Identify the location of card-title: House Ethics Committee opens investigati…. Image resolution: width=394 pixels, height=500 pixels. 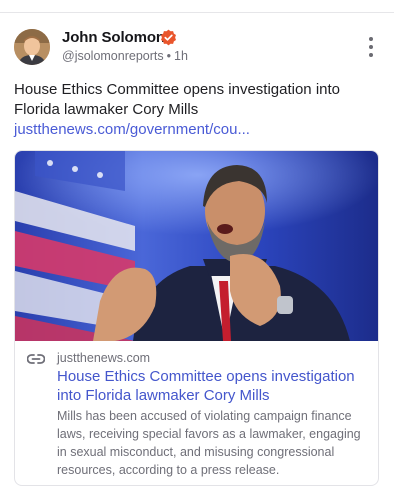
(212, 386).